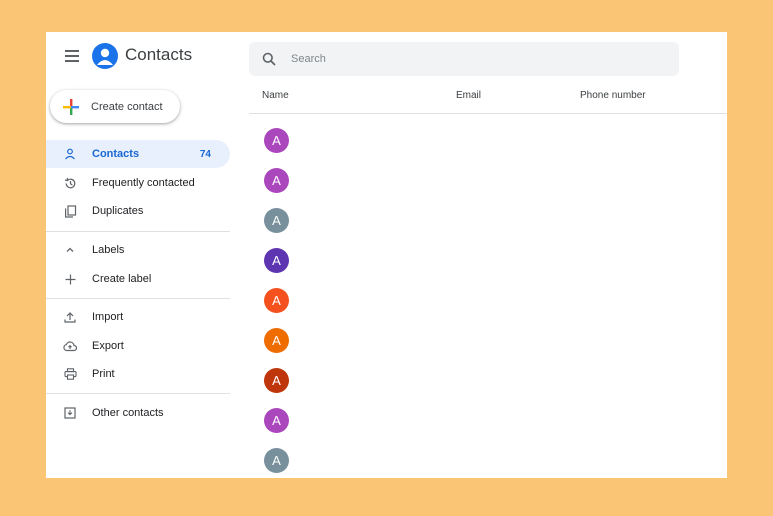 This screenshot has height=516, width=773. What do you see at coordinates (122, 279) in the screenshot?
I see `sidebar-item-label: Create label` at bounding box center [122, 279].